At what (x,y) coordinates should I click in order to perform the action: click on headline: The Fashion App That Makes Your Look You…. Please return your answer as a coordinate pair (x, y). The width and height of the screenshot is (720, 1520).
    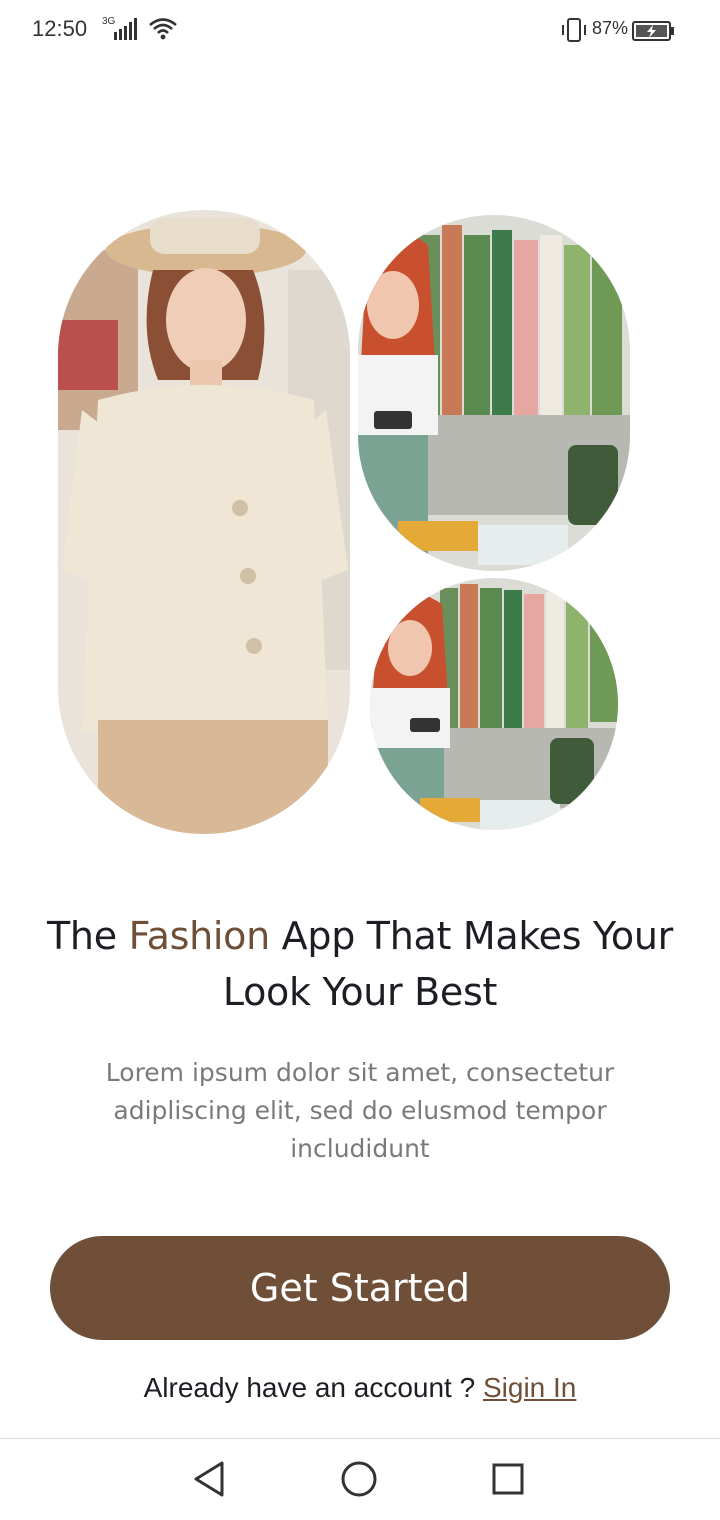
    Looking at the image, I should click on (360, 964).